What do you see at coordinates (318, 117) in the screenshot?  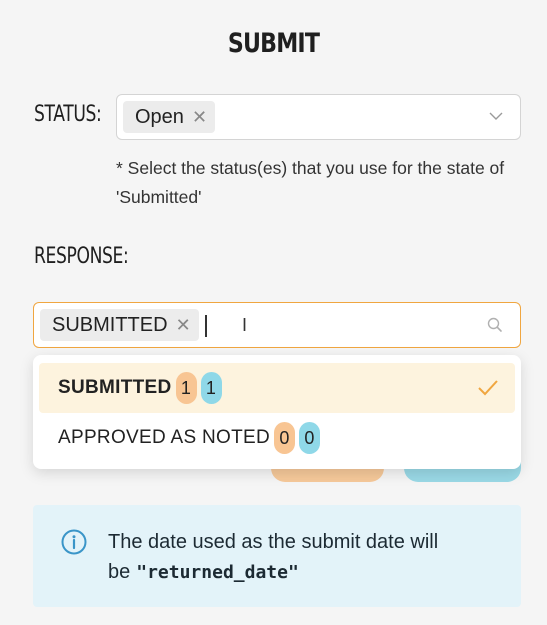 I see `status-select: Open ✕` at bounding box center [318, 117].